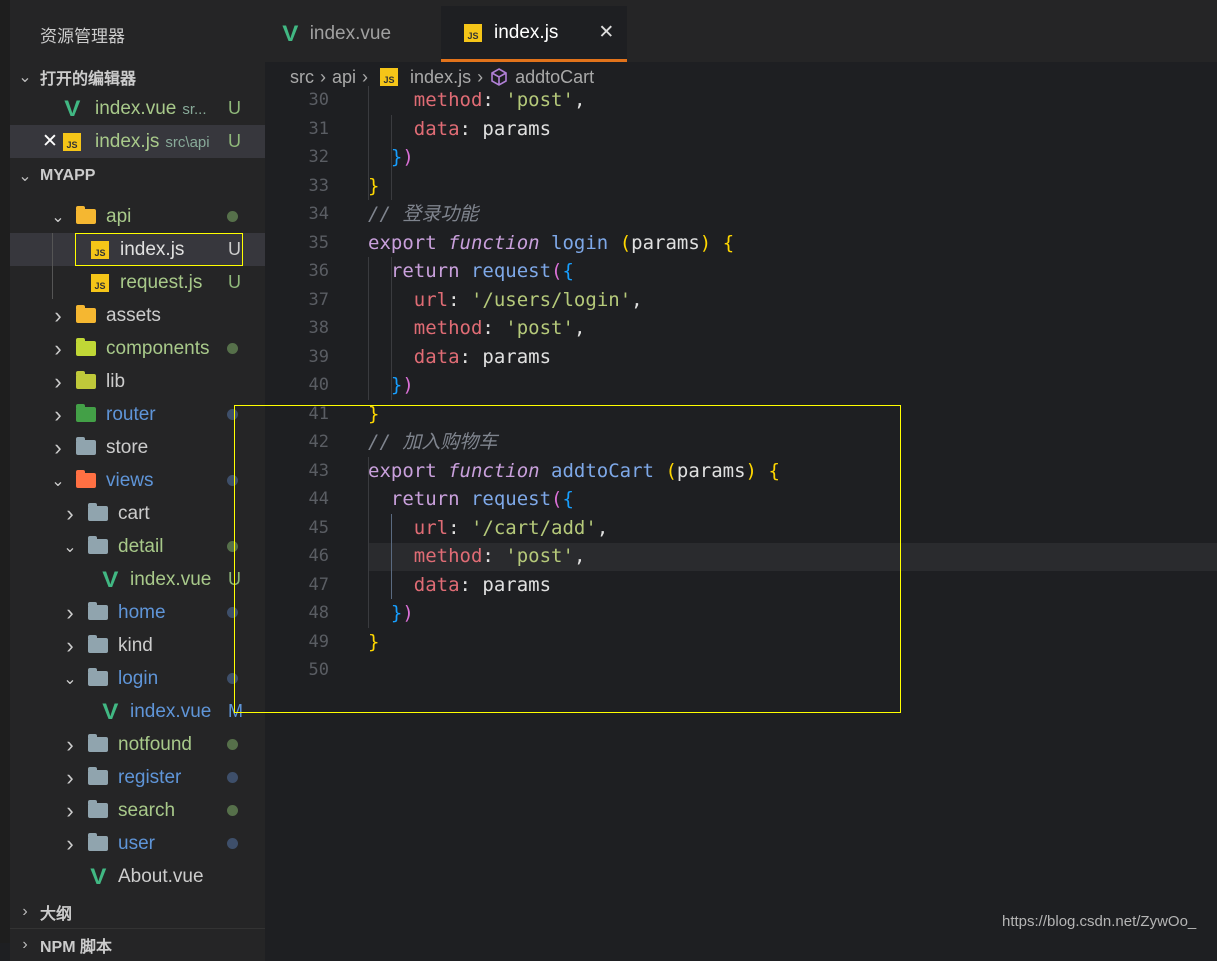  I want to click on code-line: url: '/cart/add',, so click(488, 528).